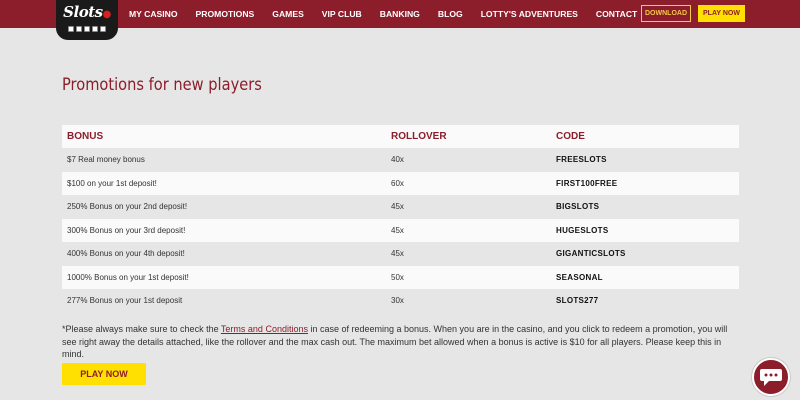  Describe the element at coordinates (473, 160) in the screenshot. I see `rollover-cell: 40x` at that location.